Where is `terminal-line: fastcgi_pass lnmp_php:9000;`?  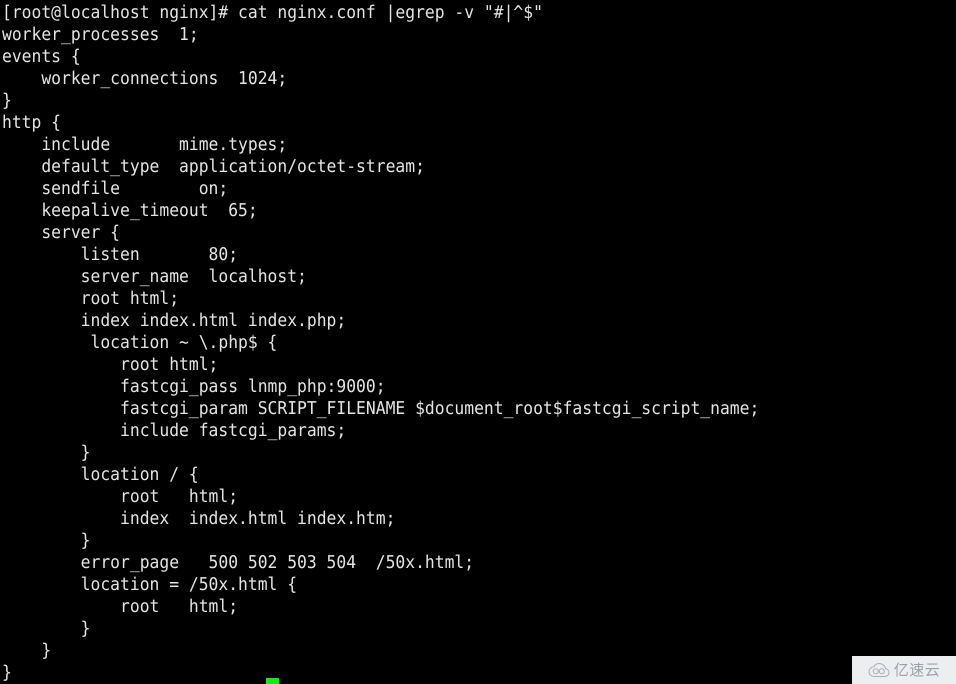
terminal-line: fastcgi_pass lnmp_php:9000; is located at coordinates (194, 387).